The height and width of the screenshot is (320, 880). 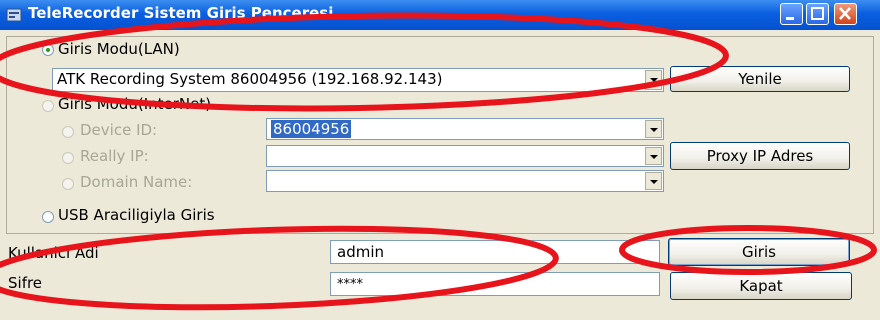 What do you see at coordinates (135, 104) in the screenshot?
I see `internet-mode-label: Giris Modu(InterNet)` at bounding box center [135, 104].